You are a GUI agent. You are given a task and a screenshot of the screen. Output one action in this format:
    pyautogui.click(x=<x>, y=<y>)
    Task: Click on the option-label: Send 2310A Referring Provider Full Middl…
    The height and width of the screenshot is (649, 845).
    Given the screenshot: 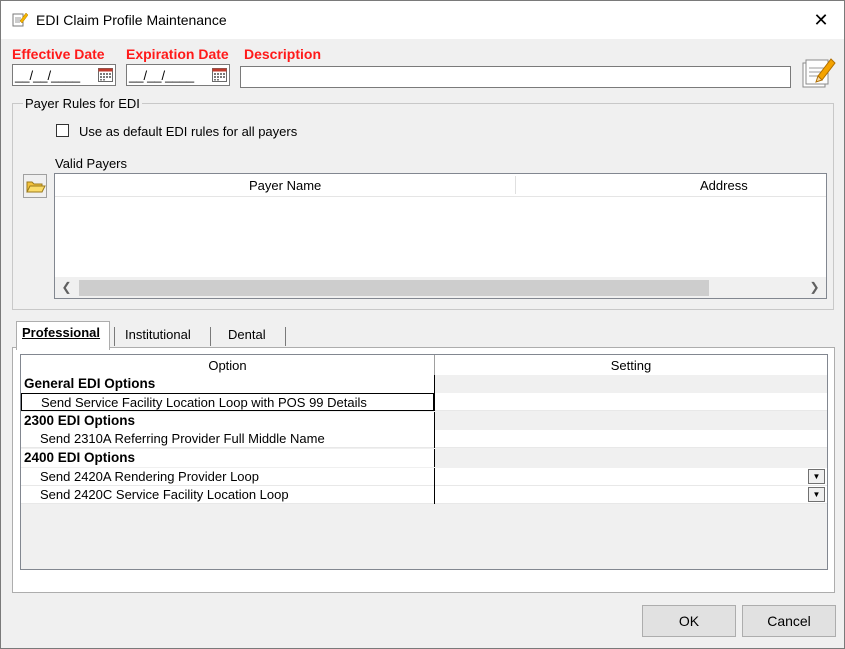 What is the action you would take?
    pyautogui.click(x=227, y=439)
    